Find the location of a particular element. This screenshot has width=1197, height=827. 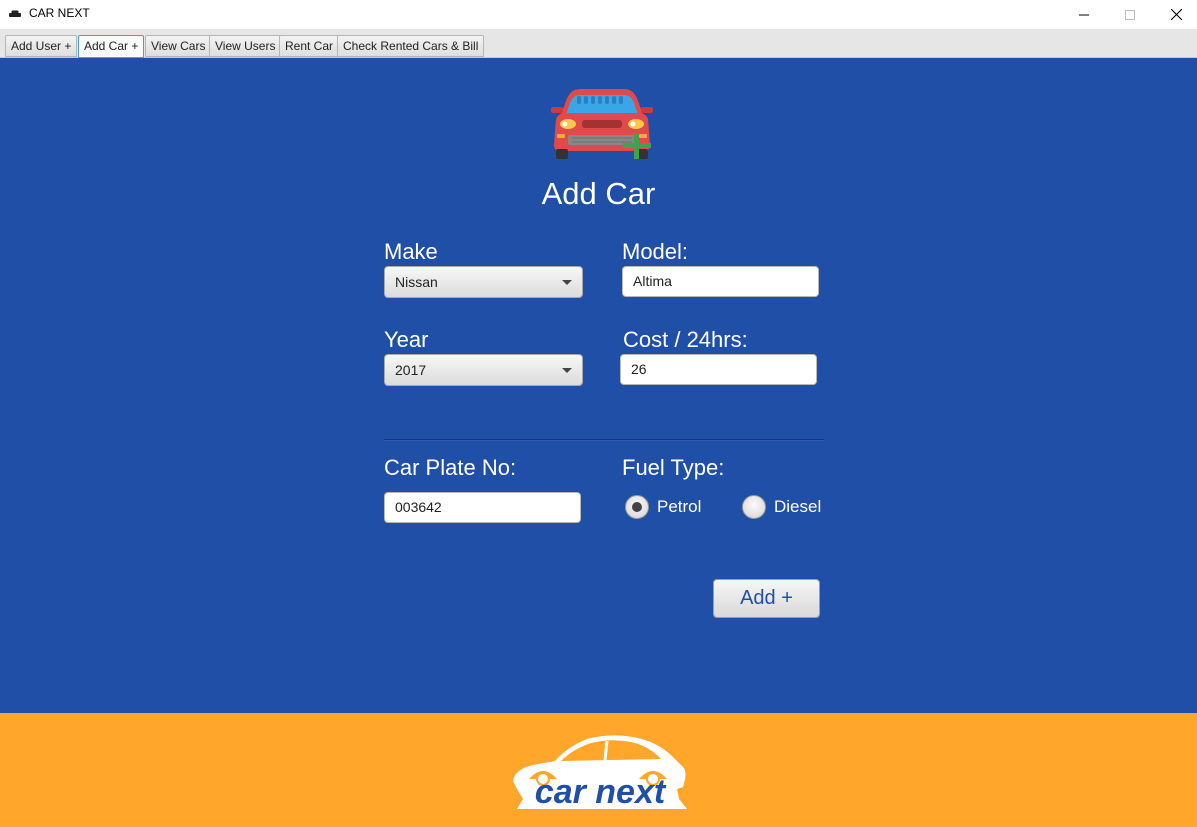

maximize-button is located at coordinates (1130, 14).